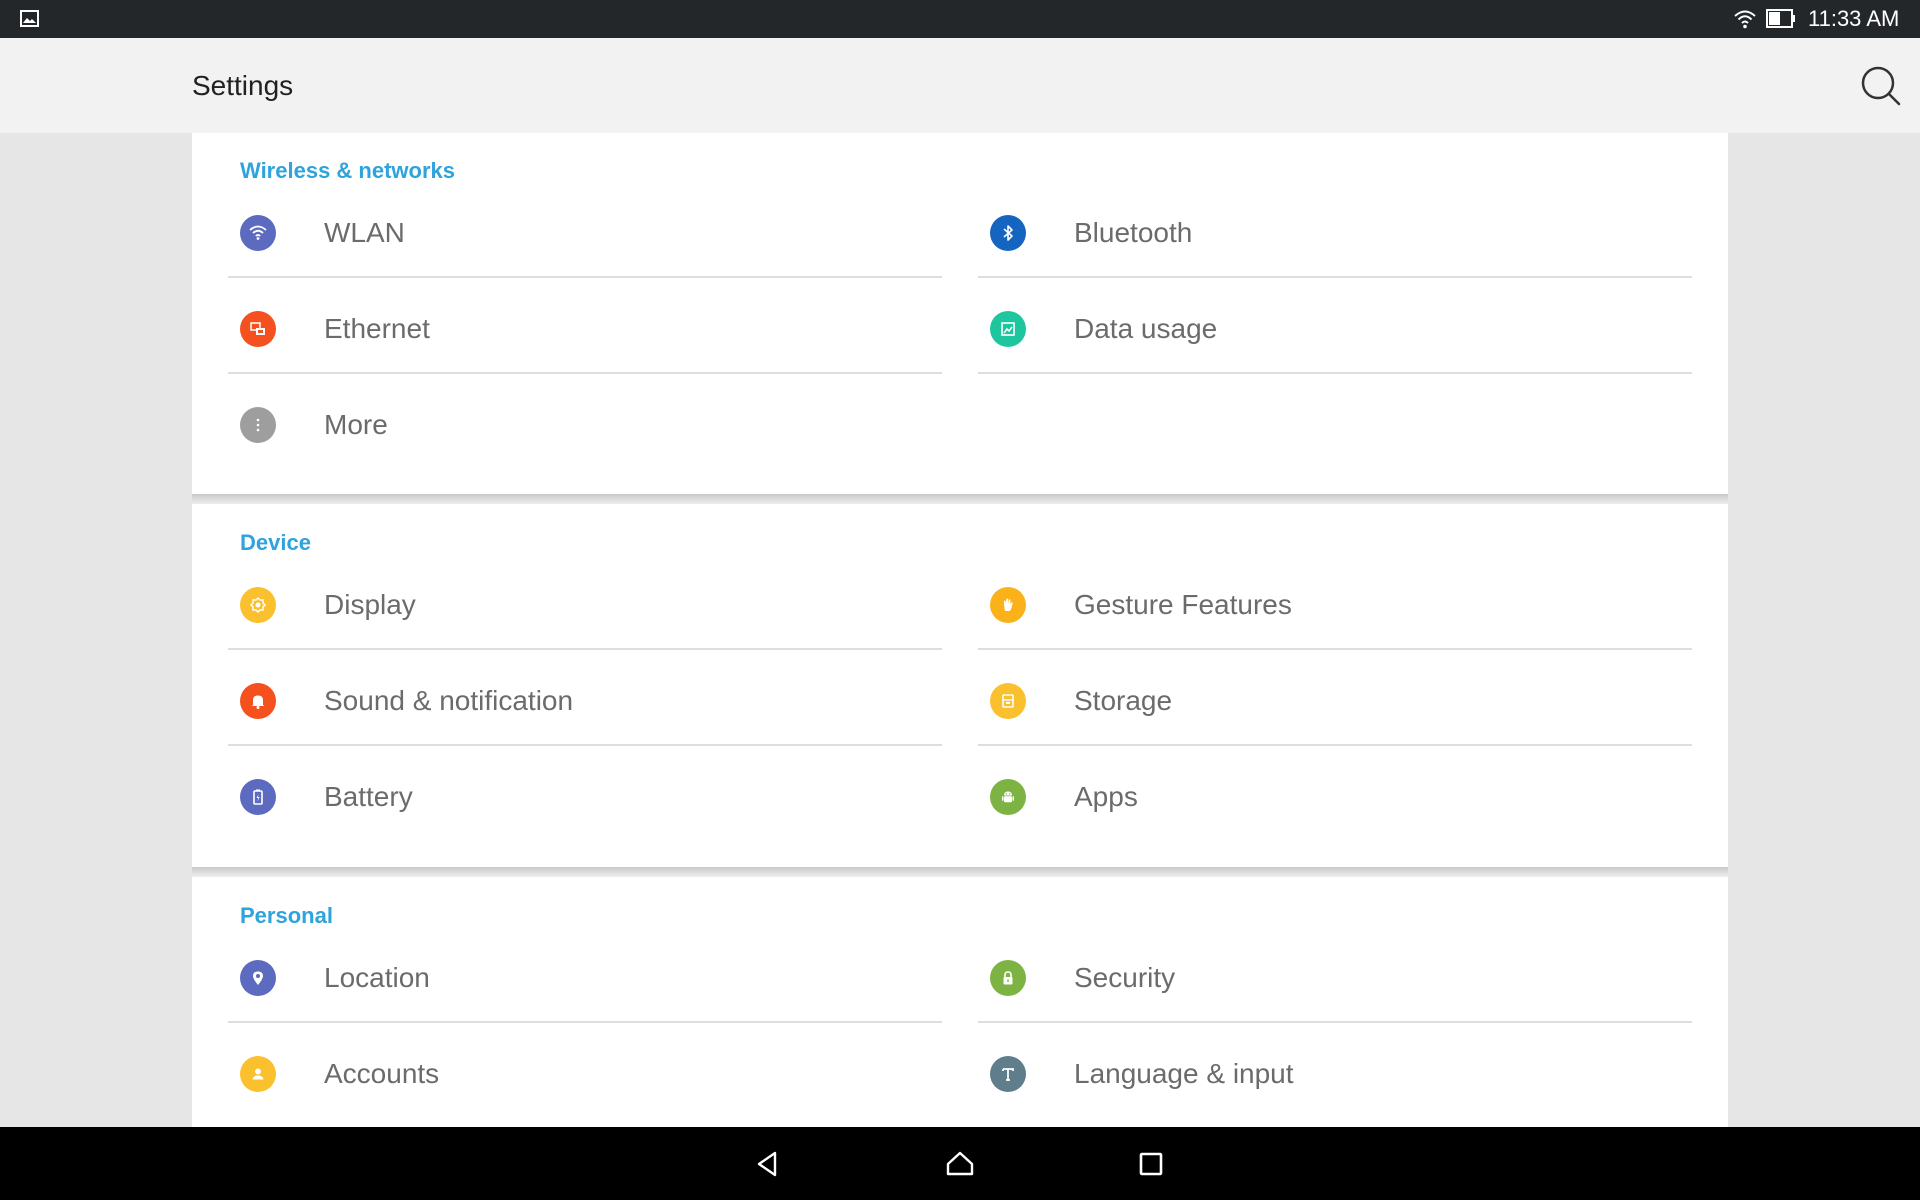  Describe the element at coordinates (585, 975) in the screenshot. I see `setting-location: Location` at that location.